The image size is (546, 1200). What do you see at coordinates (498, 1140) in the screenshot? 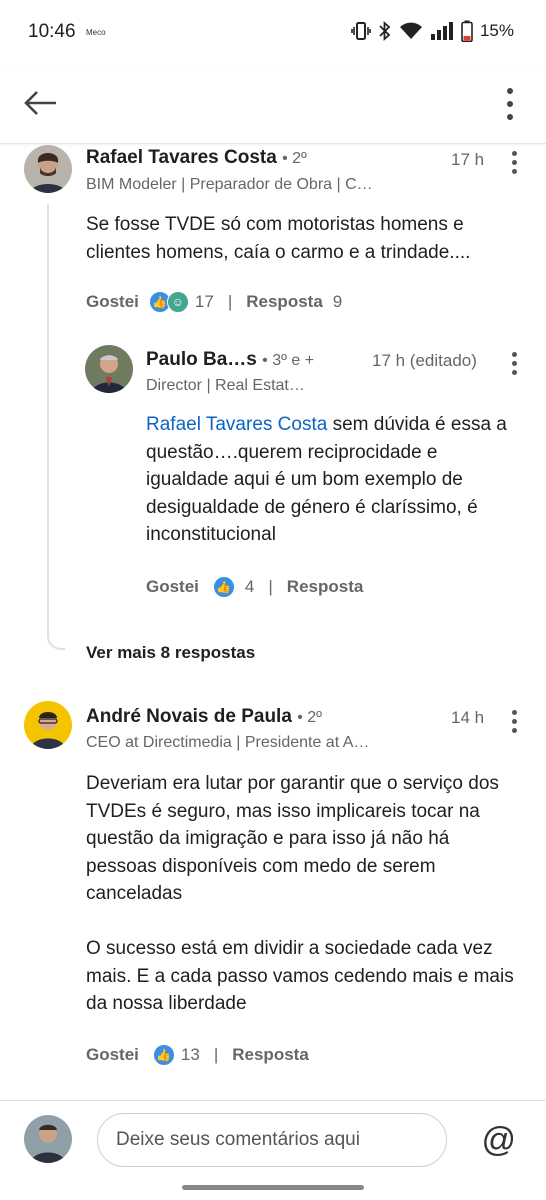
I see `mention-button: @` at bounding box center [498, 1140].